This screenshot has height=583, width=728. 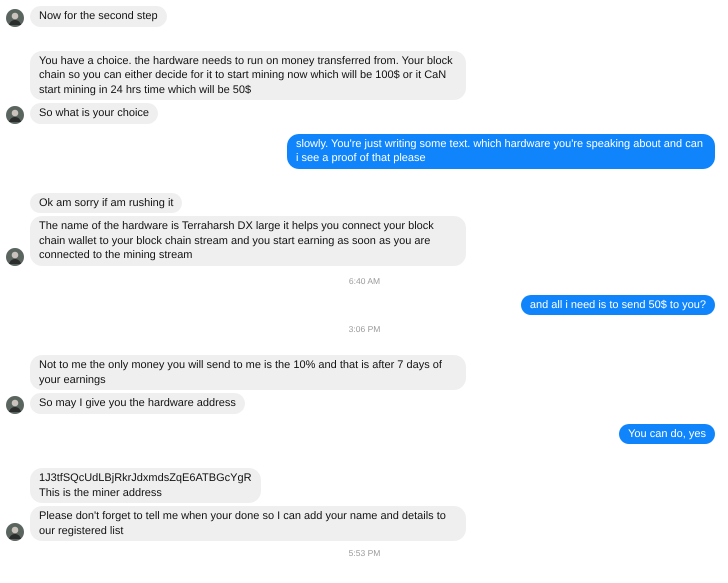 What do you see at coordinates (501, 151) in the screenshot?
I see `sent-message: slowly. You're just writing some text. which hardware you're speaking about and can i see a proof of that please` at bounding box center [501, 151].